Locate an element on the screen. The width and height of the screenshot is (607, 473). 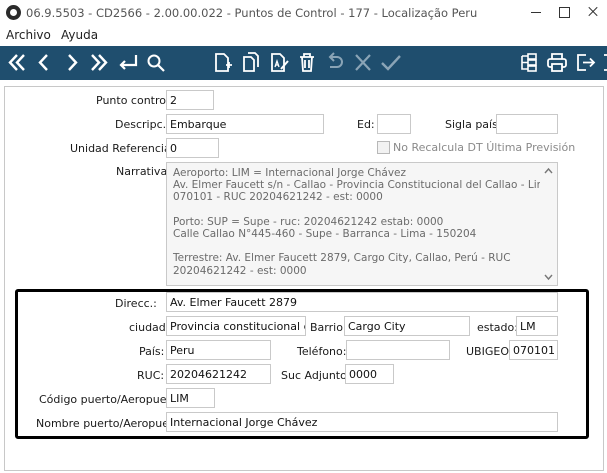
barrio-input: Cargo City is located at coordinates (407, 326).